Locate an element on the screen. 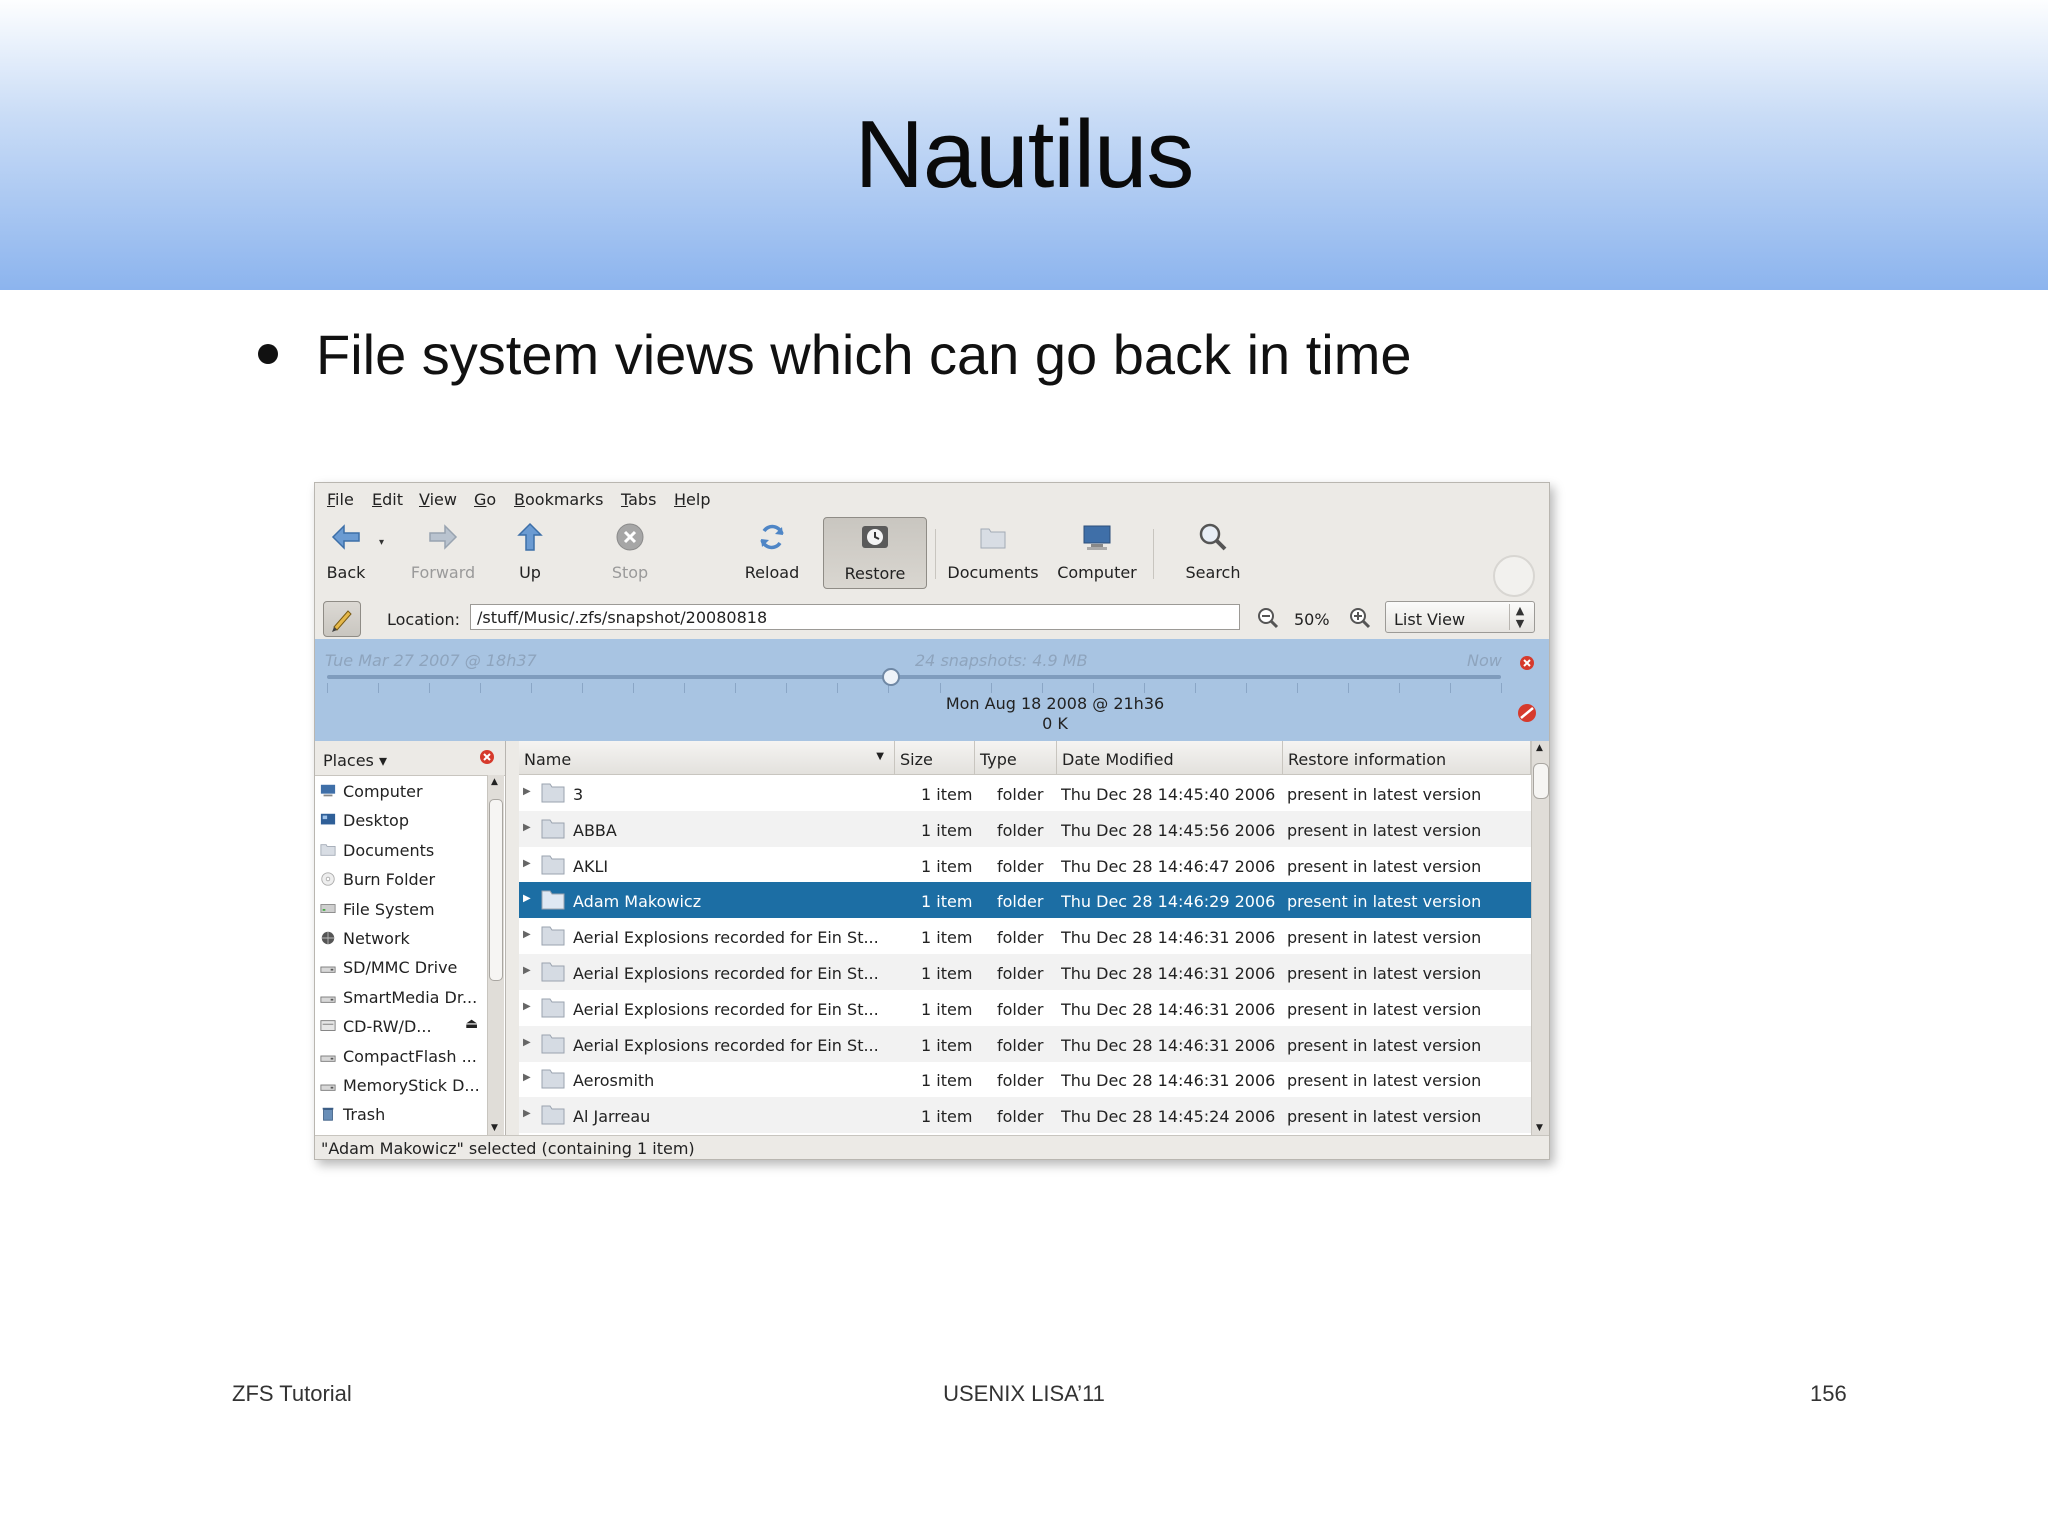 This screenshot has width=2048, height=1536. back-button: Back is located at coordinates (346, 552).